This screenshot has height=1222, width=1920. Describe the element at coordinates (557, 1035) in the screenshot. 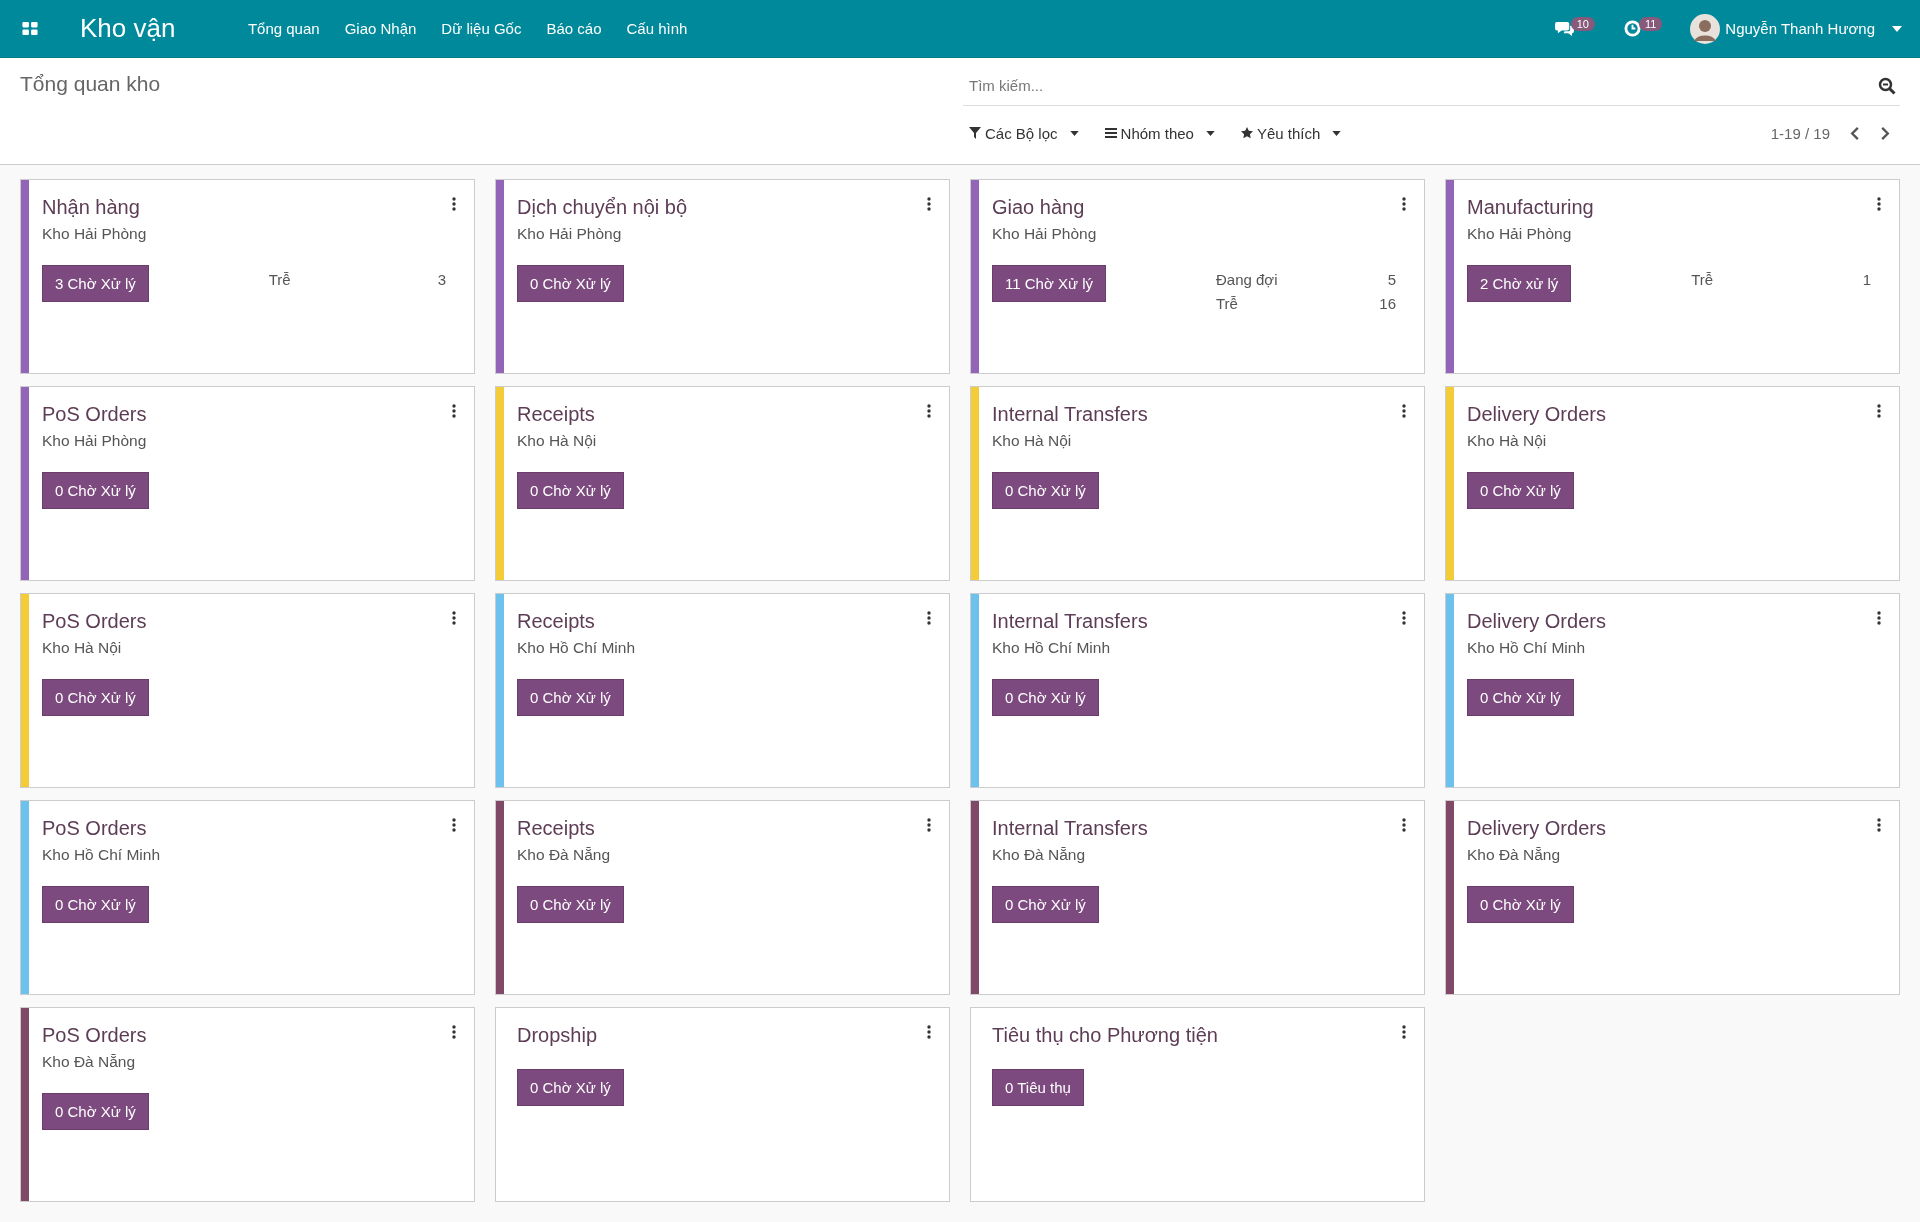

I see `card-title: Dropship` at that location.